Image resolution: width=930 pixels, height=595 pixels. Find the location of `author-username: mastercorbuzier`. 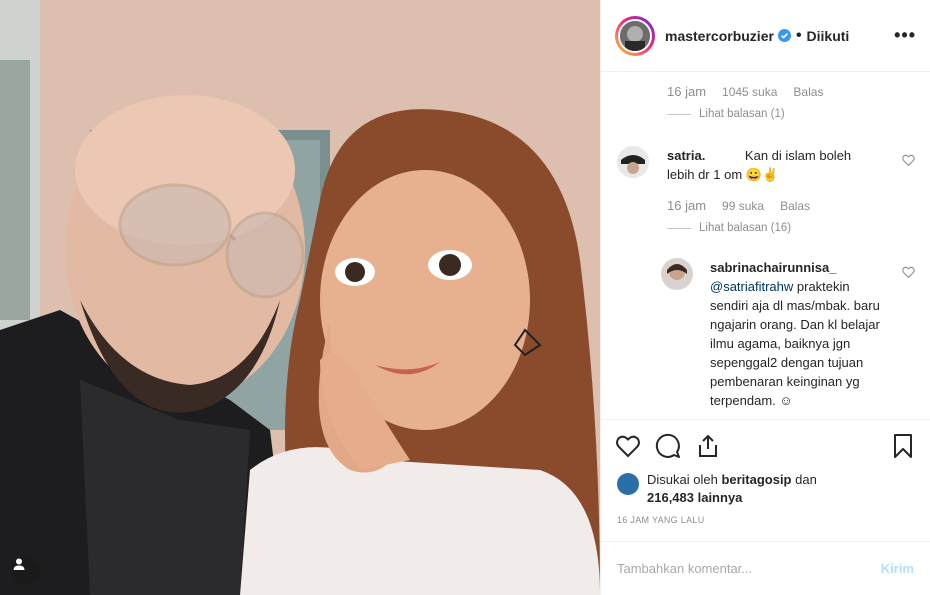

author-username: mastercorbuzier is located at coordinates (719, 36).